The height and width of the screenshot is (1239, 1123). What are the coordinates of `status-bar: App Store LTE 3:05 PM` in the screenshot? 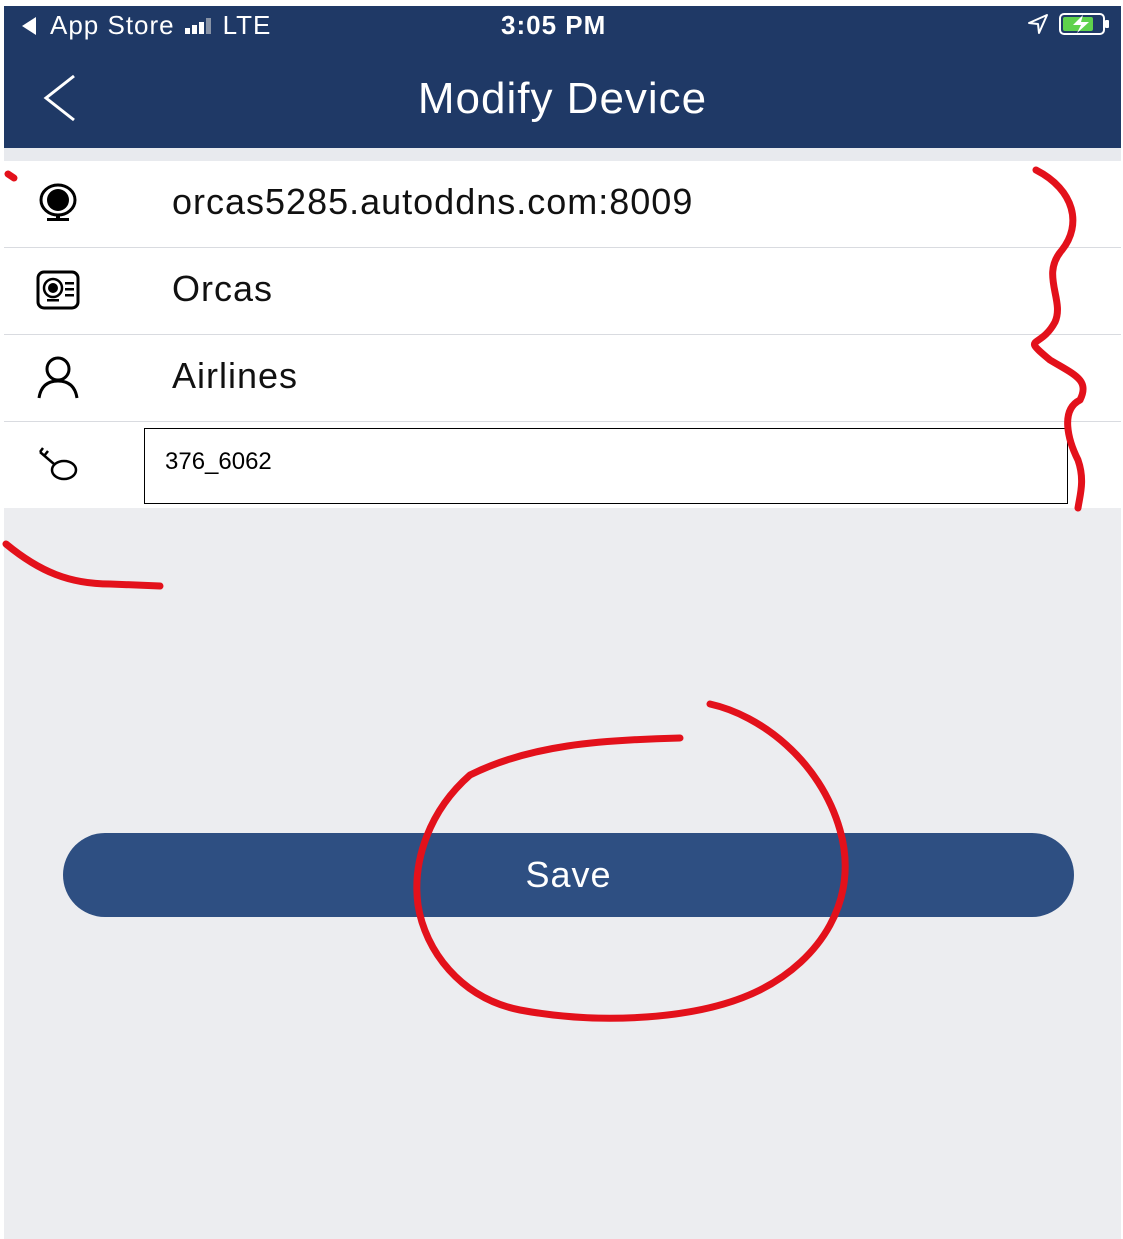 It's located at (562, 27).